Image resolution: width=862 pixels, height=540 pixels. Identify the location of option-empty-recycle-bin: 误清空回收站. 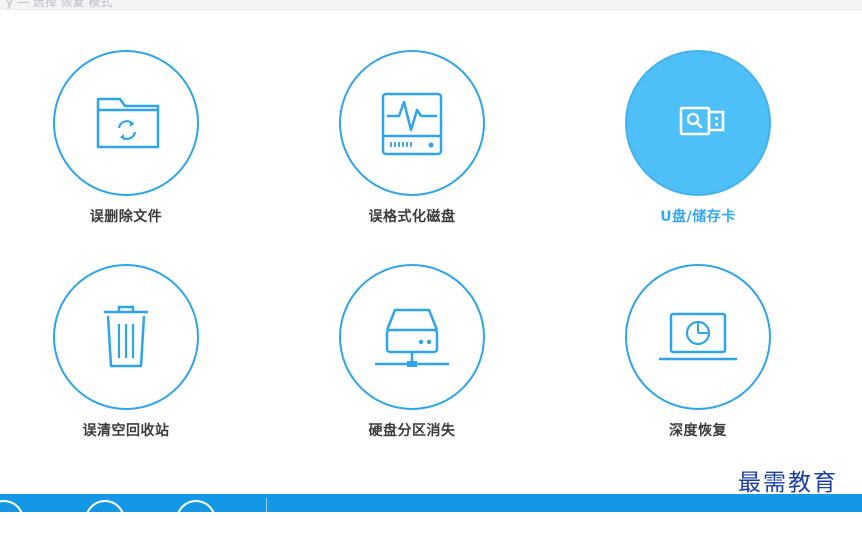
(126, 359).